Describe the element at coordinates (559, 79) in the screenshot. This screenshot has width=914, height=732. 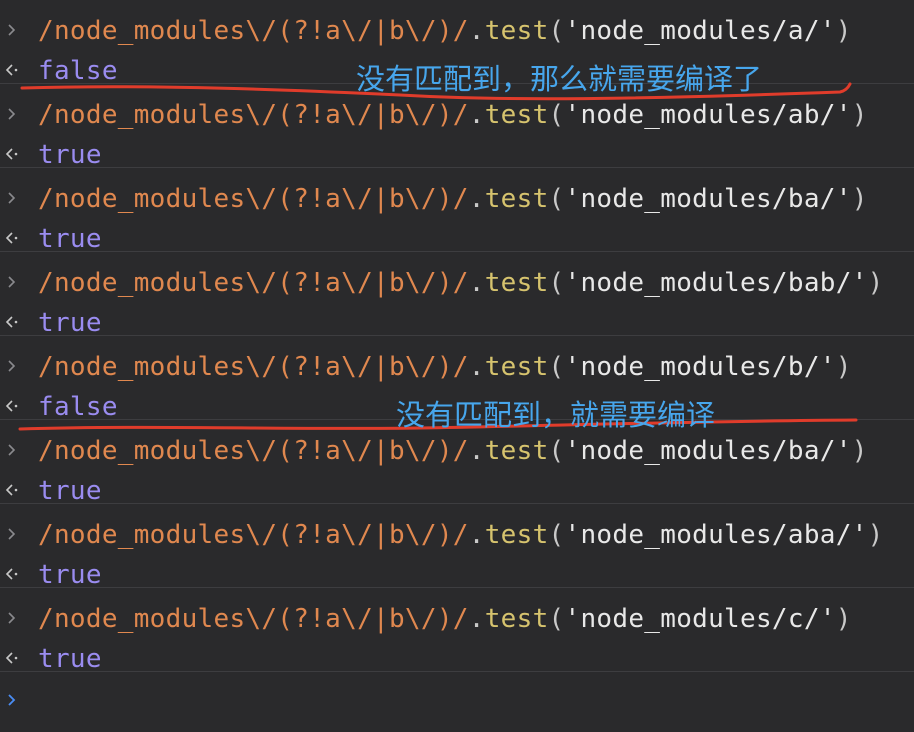
I see `annotation-note: 没有匹配到，那么就需要编译了` at that location.